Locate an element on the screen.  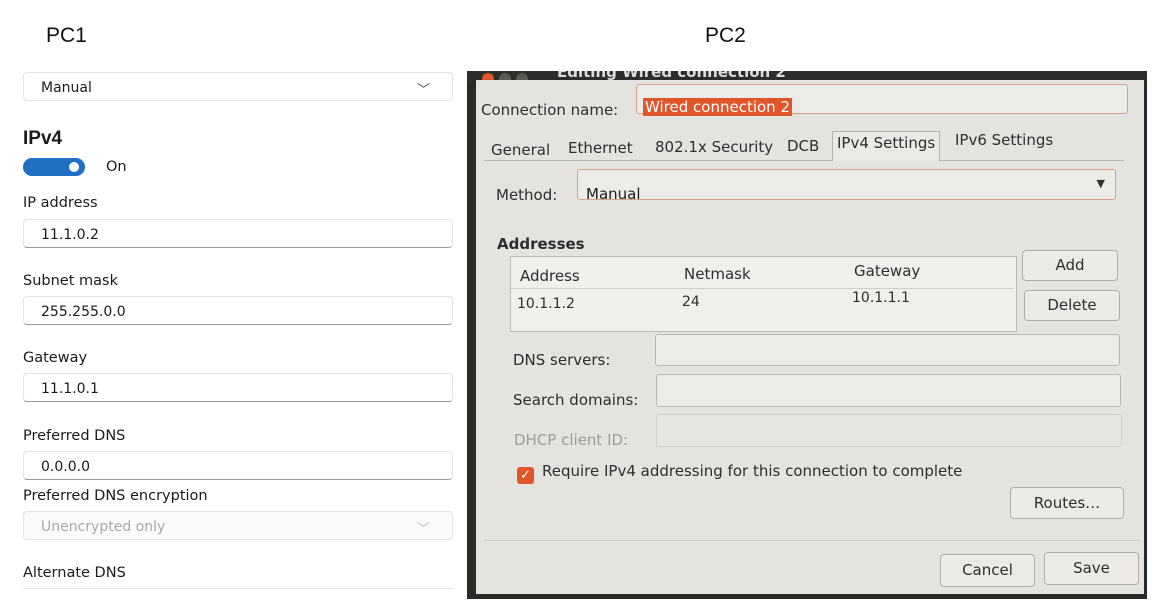
add-button: Add is located at coordinates (1070, 265).